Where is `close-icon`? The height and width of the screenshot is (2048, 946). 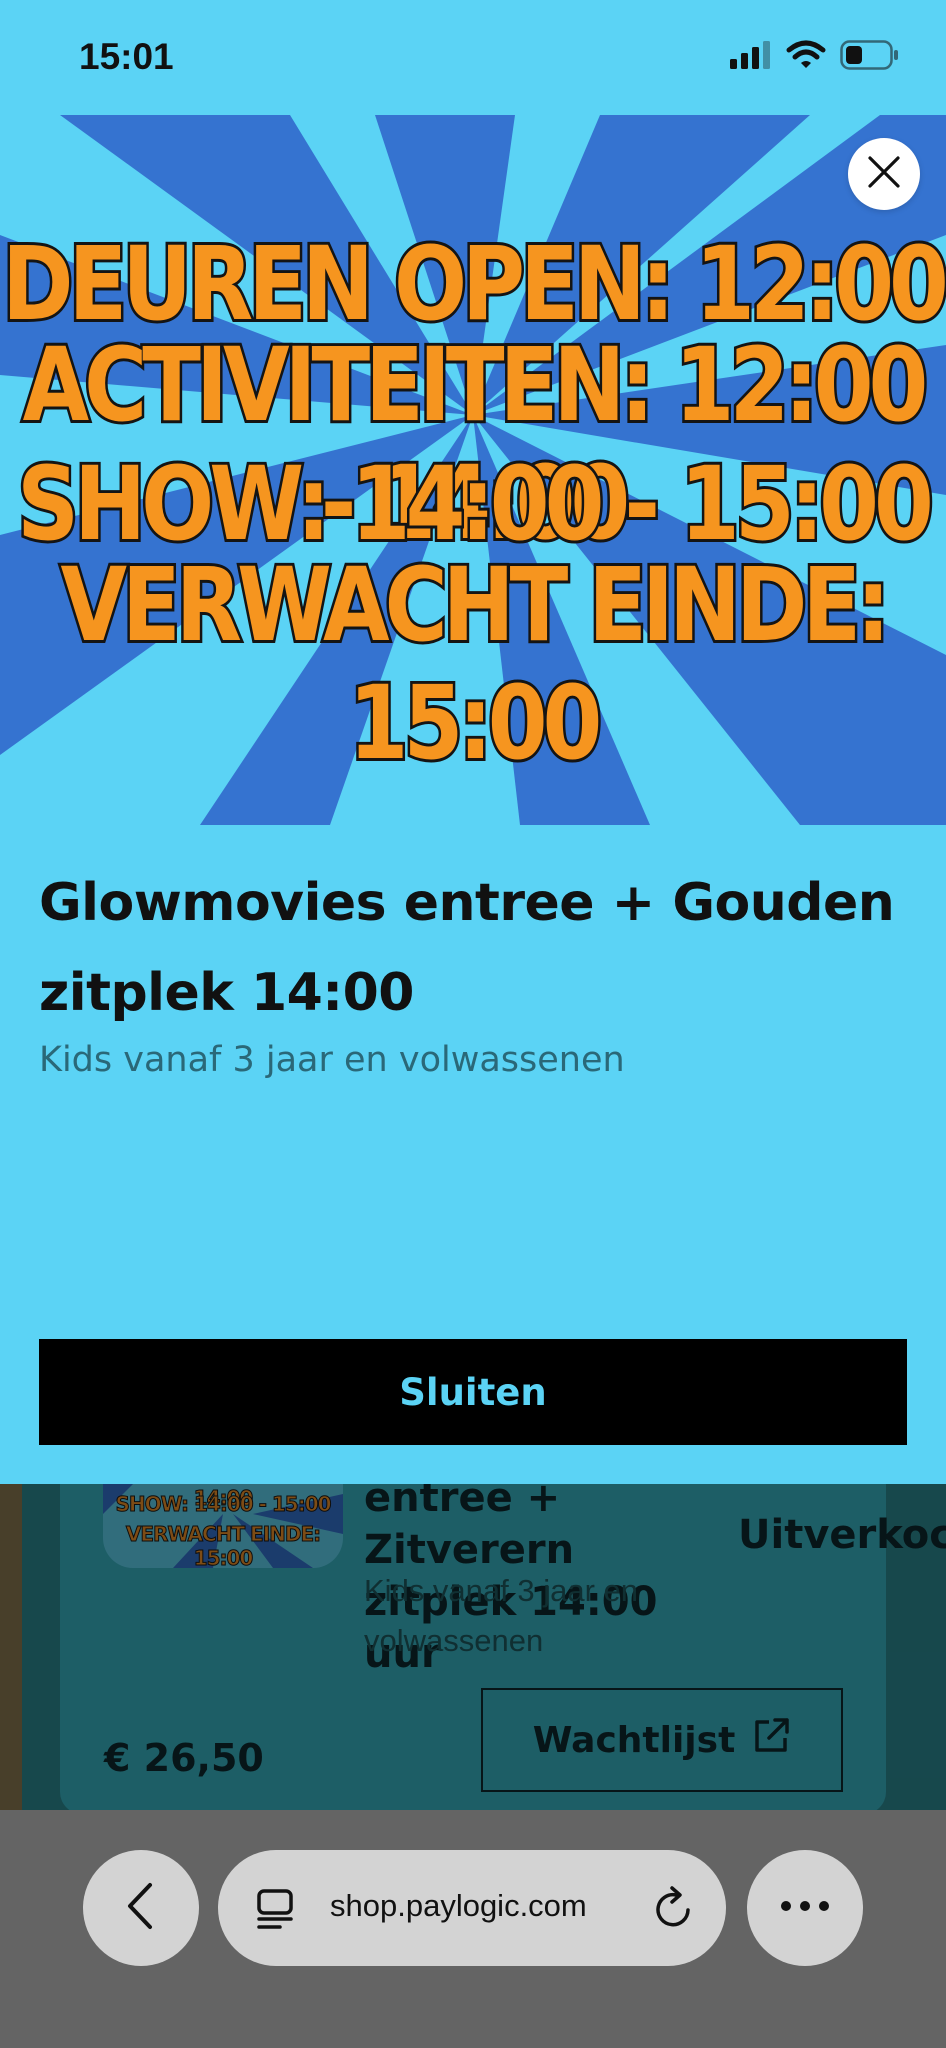
close-icon is located at coordinates (884, 174).